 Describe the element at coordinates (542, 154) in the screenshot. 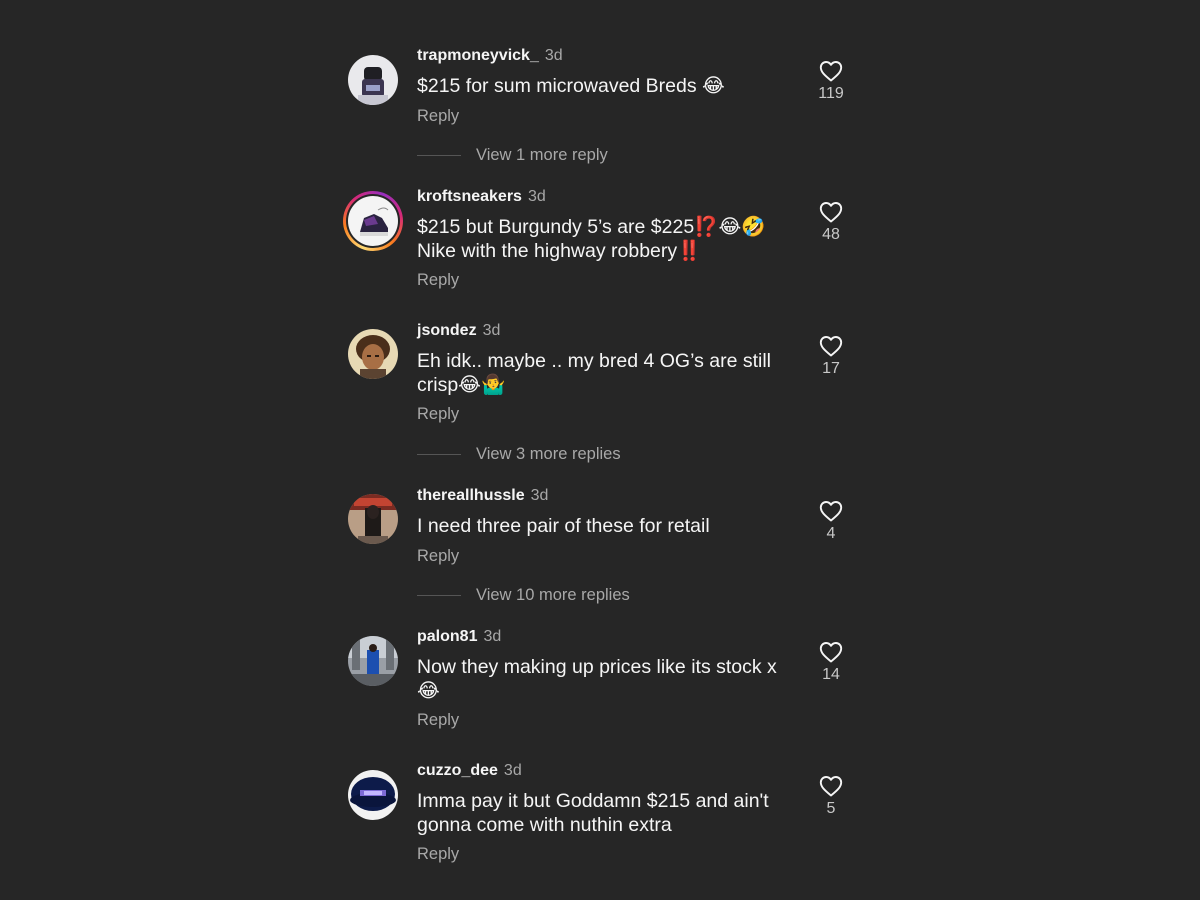

I see `view-more-replies-label: View 1 more reply` at that location.